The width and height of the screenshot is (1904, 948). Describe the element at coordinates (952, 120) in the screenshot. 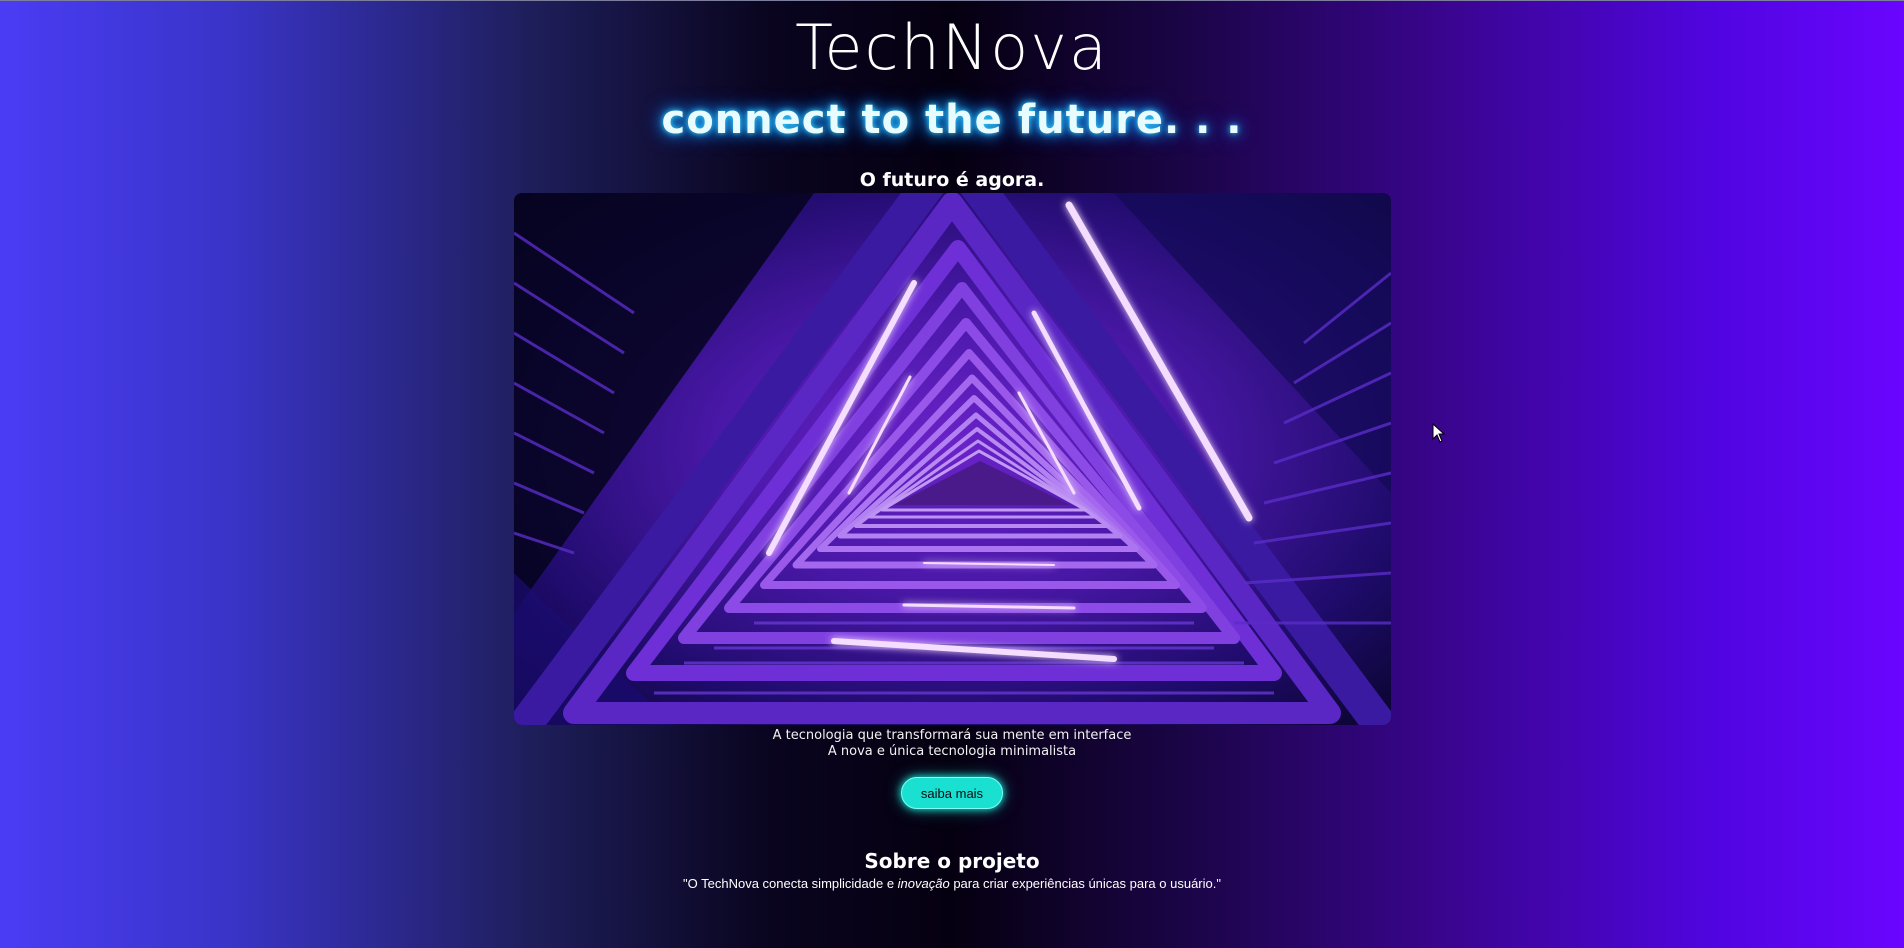

I see `tagline: connect to the future. . .` at that location.